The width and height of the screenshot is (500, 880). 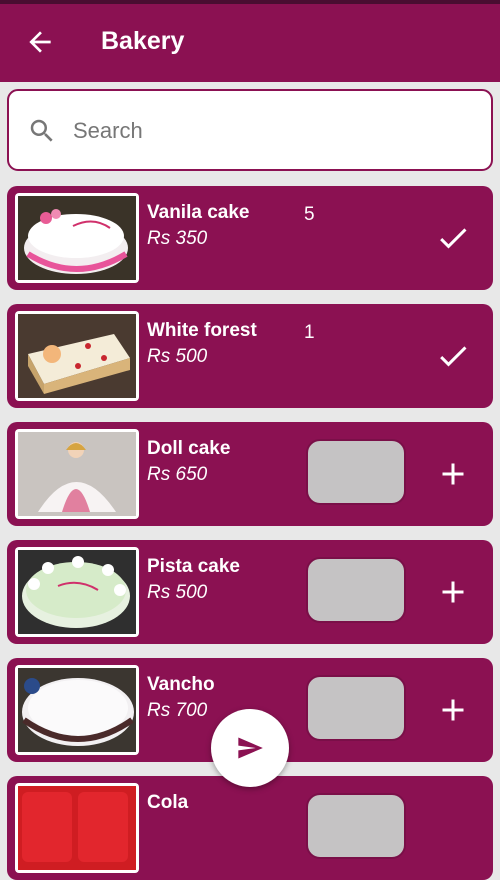 What do you see at coordinates (41, 130) in the screenshot?
I see `search-icon` at bounding box center [41, 130].